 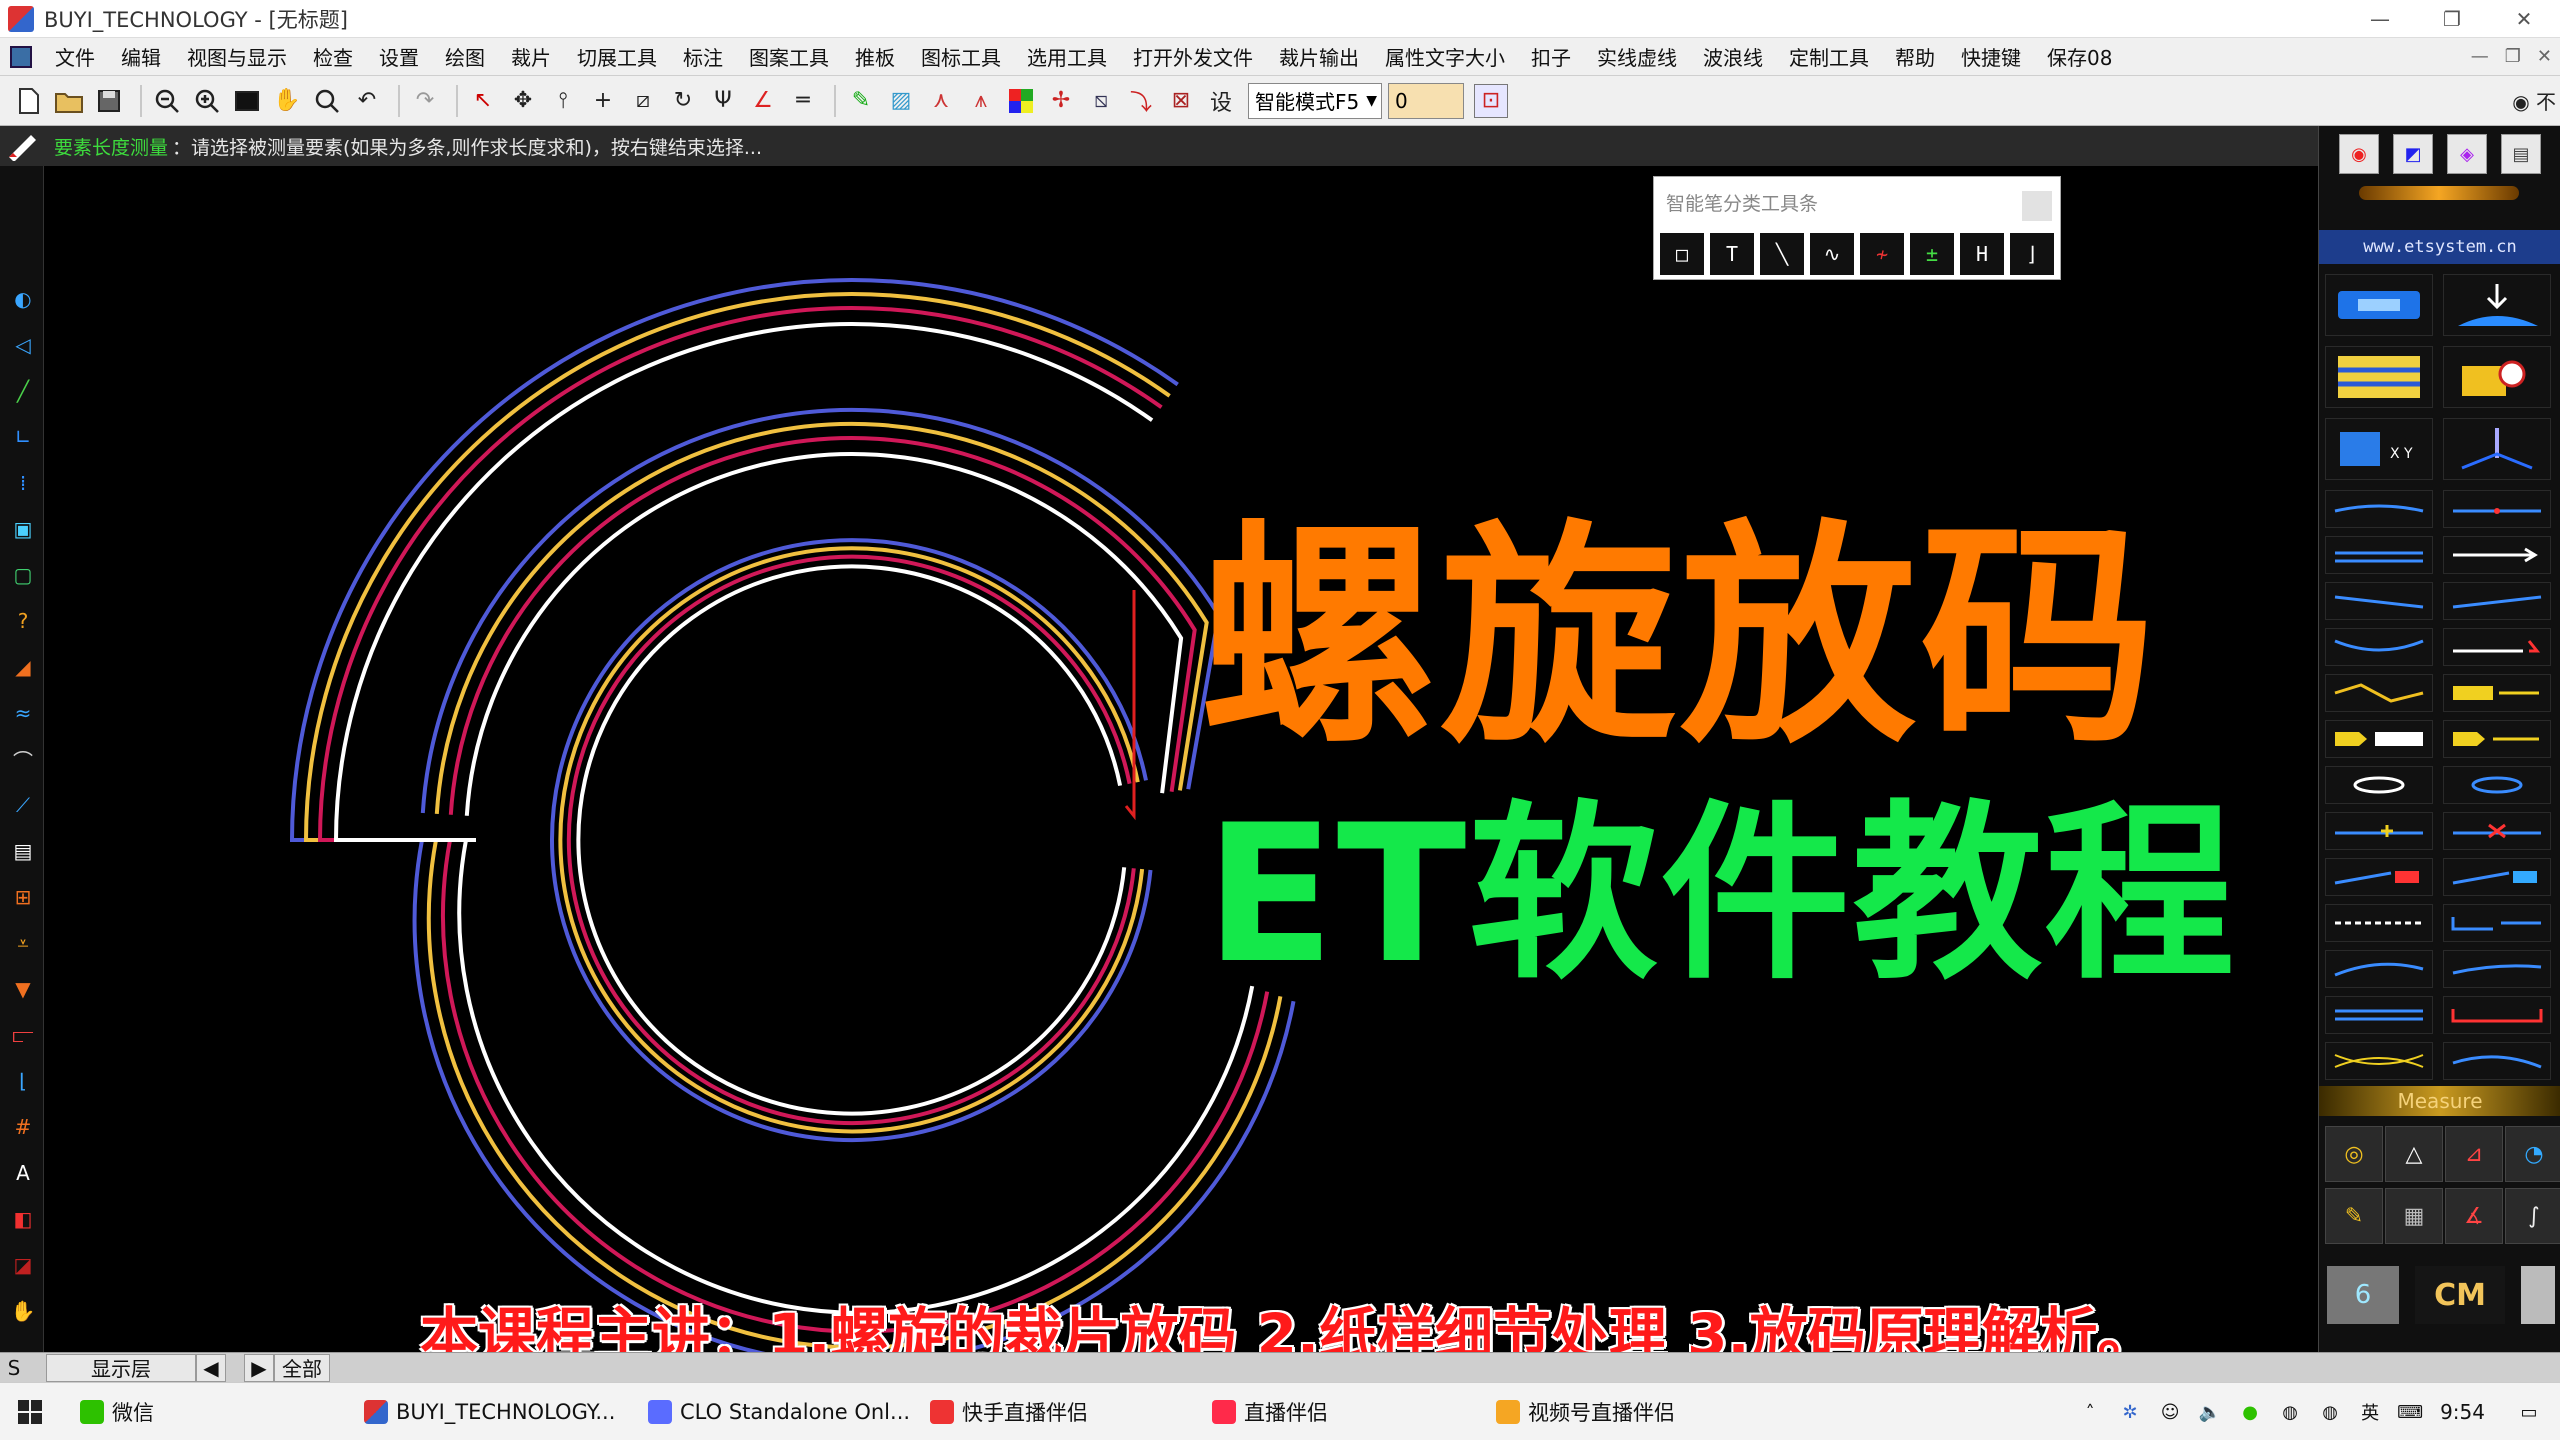 I want to click on add-mark-icon, so click(x=2379, y=831).